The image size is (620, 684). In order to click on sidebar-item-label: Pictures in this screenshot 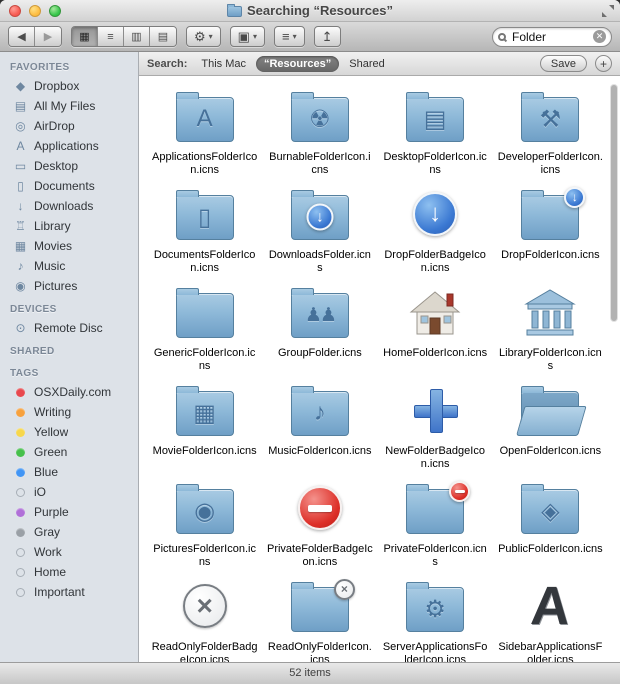, I will do `click(56, 286)`.